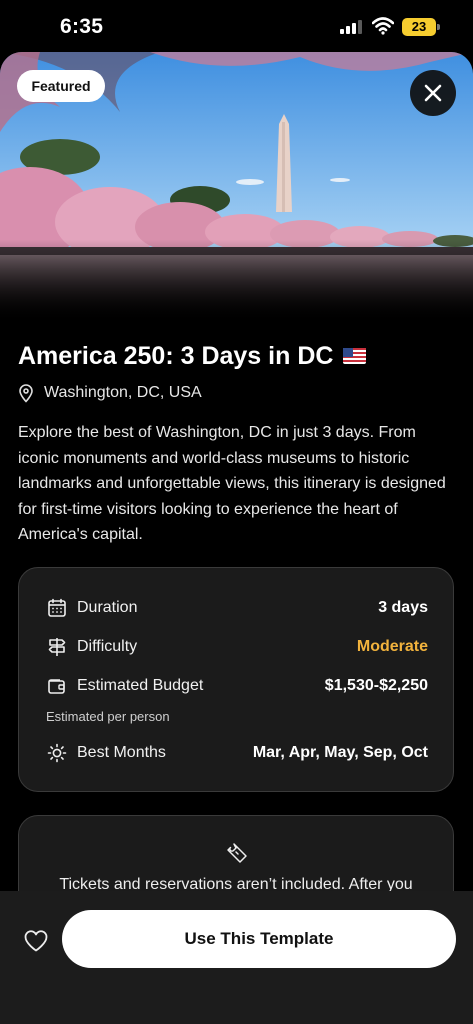  What do you see at coordinates (438, 27) in the screenshot?
I see `battery-tip` at bounding box center [438, 27].